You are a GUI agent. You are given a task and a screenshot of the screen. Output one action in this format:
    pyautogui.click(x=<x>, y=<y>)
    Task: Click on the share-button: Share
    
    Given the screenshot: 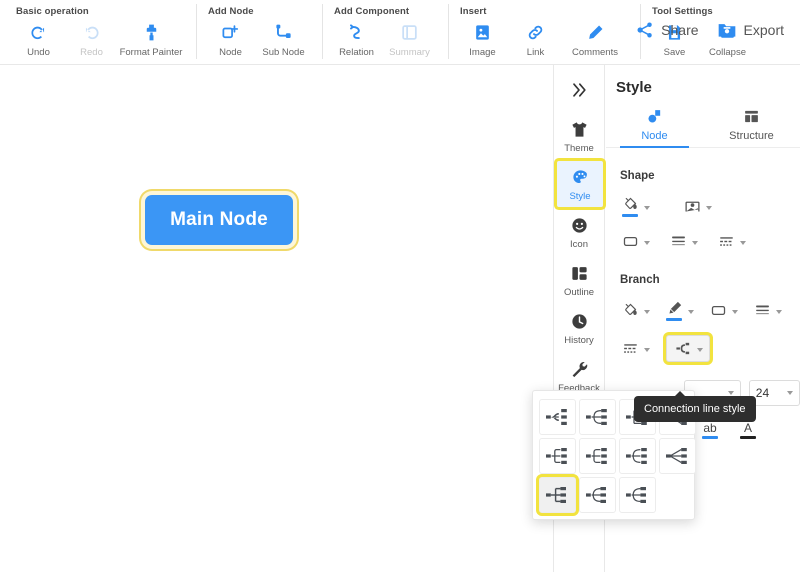 What is the action you would take?
    pyautogui.click(x=667, y=30)
    